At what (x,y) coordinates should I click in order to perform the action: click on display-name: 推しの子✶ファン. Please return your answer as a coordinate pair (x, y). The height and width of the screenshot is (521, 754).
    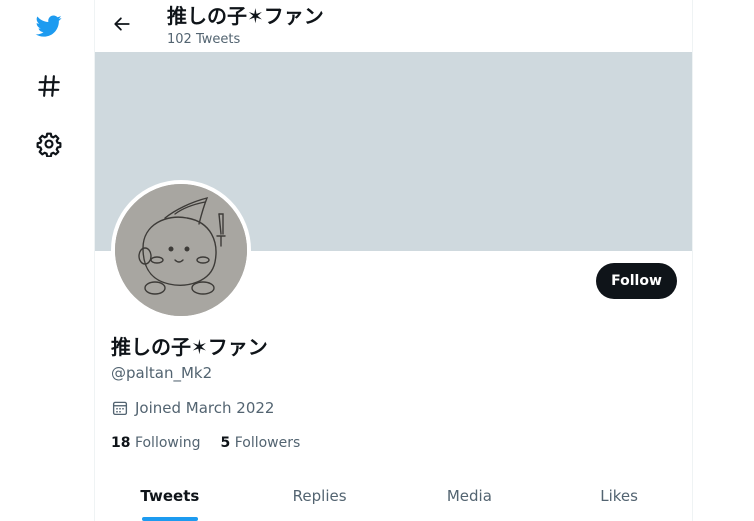
    Looking at the image, I should click on (189, 347).